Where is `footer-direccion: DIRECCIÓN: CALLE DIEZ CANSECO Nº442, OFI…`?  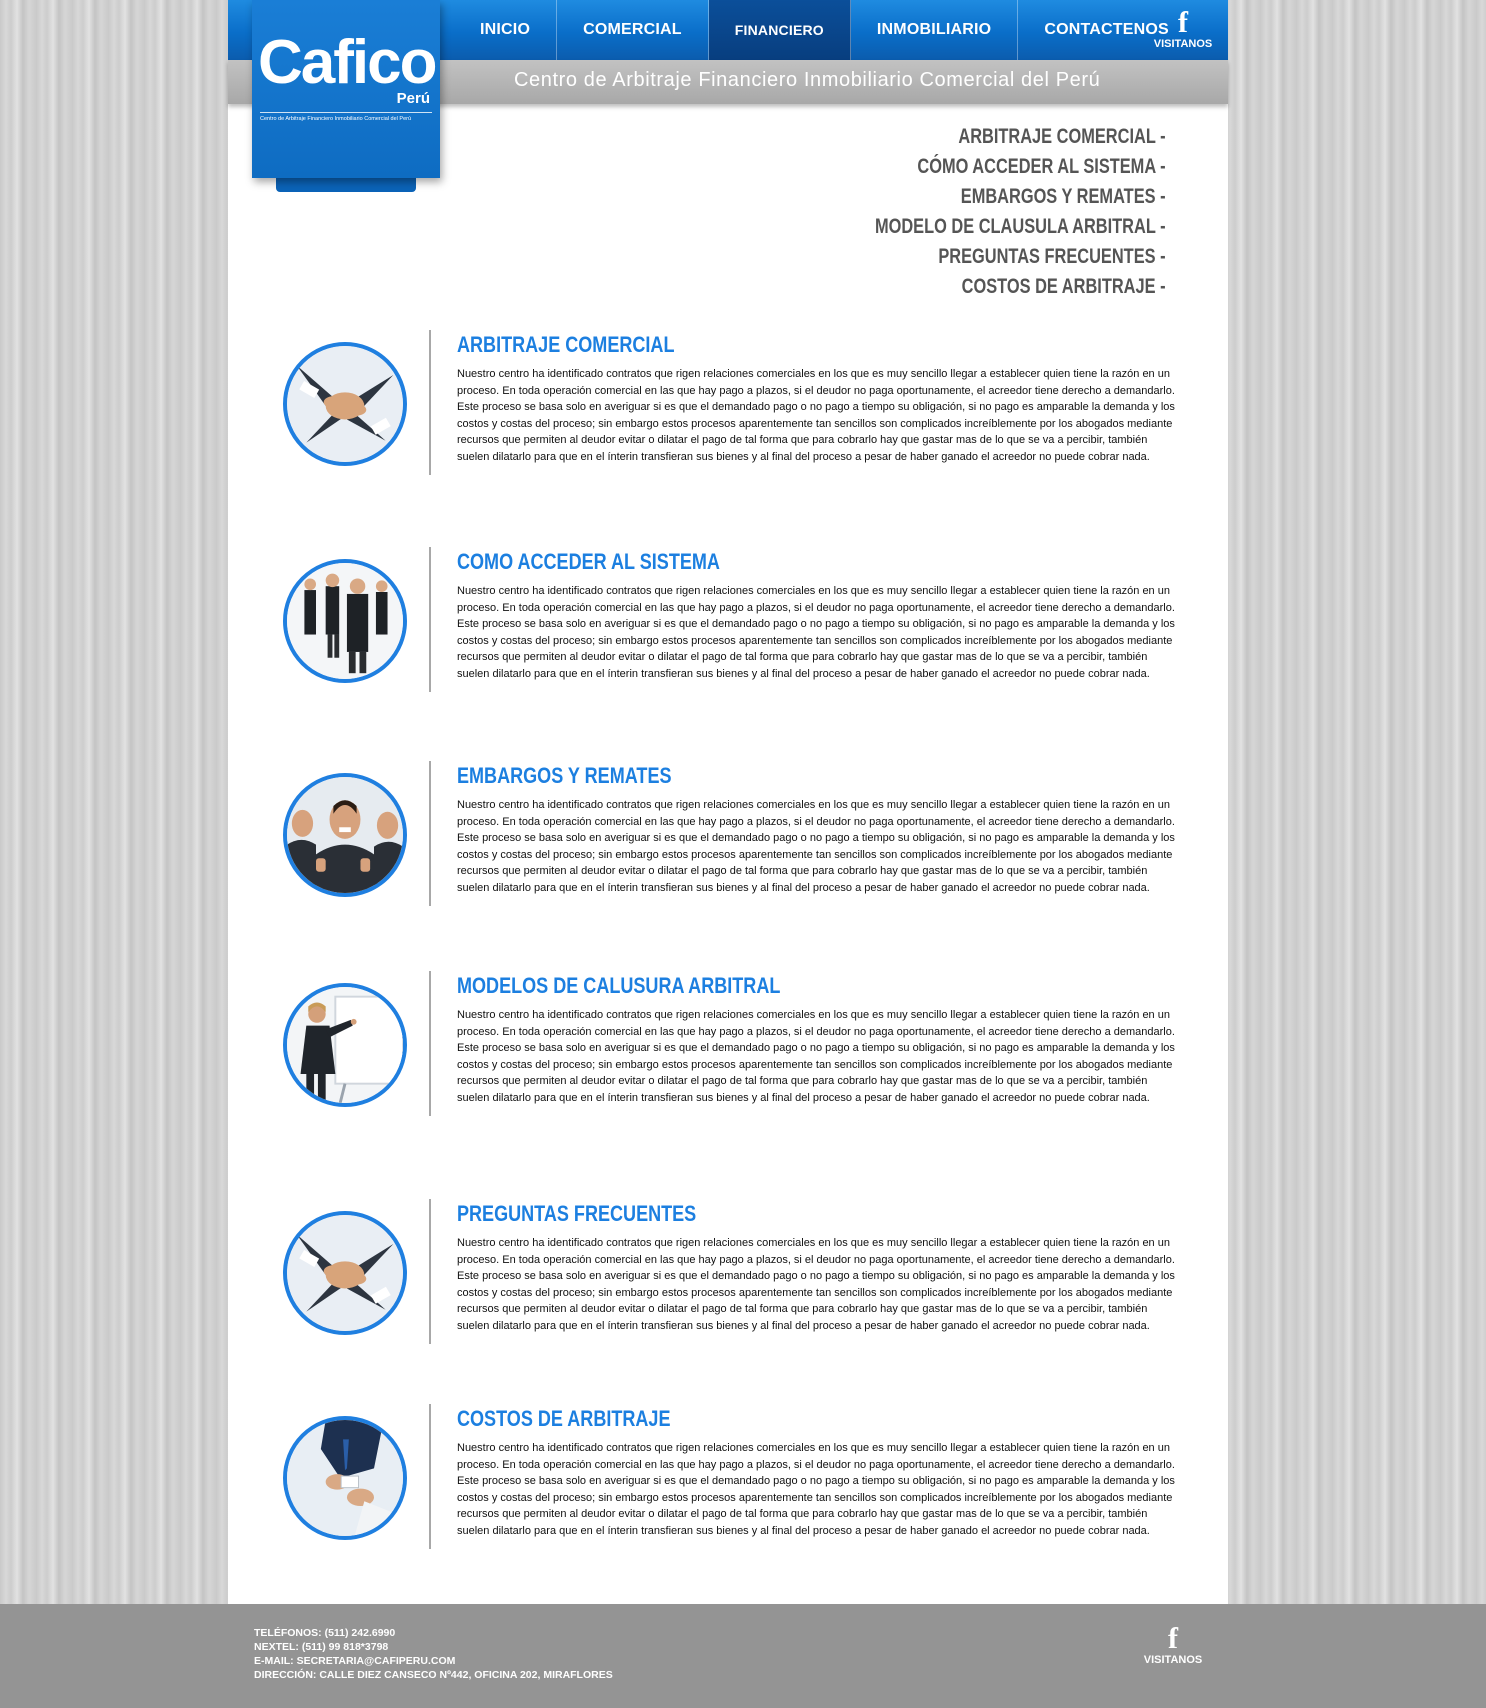 footer-direccion: DIRECCIÓN: CALLE DIEZ CANSECO Nº442, OFI… is located at coordinates (433, 1675).